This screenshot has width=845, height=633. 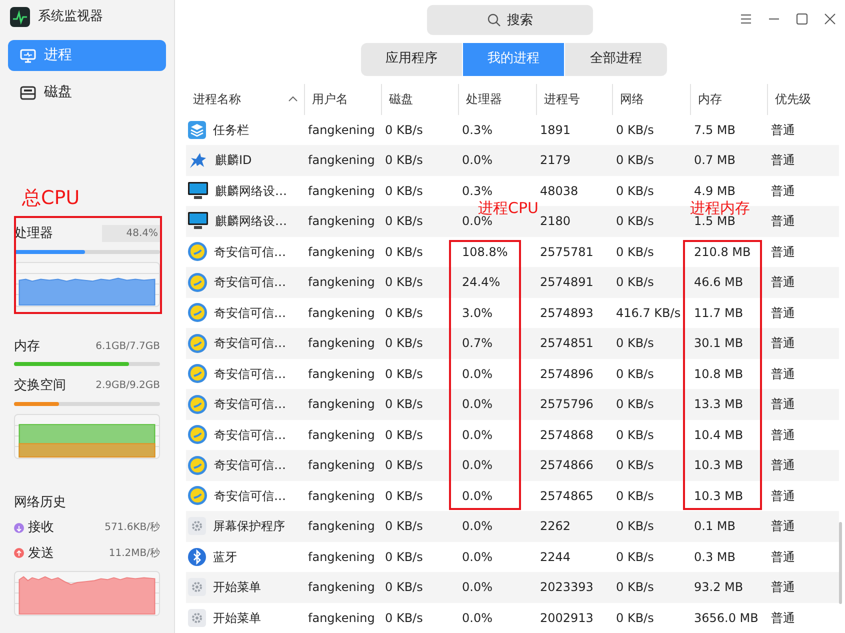 I want to click on search-field: 搜索, so click(x=510, y=20).